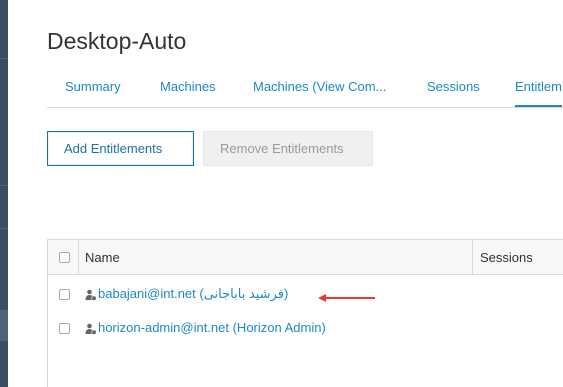 The width and height of the screenshot is (563, 387). I want to click on remove-entitlements-button: Remove Entitlements, so click(288, 148).